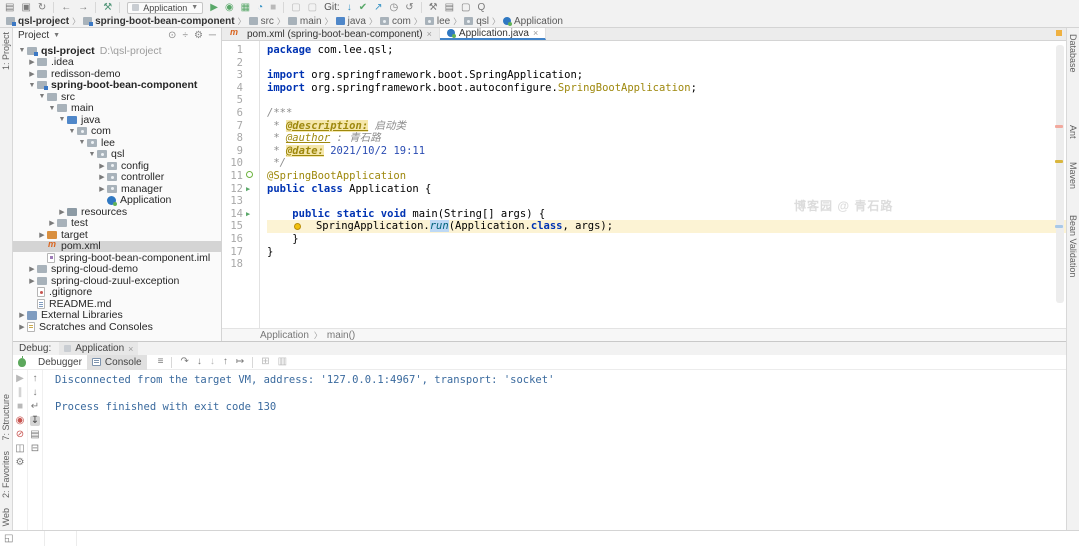 This screenshot has height=546, width=1079. I want to click on breadcrumb-item-lee: lee, so click(437, 21).